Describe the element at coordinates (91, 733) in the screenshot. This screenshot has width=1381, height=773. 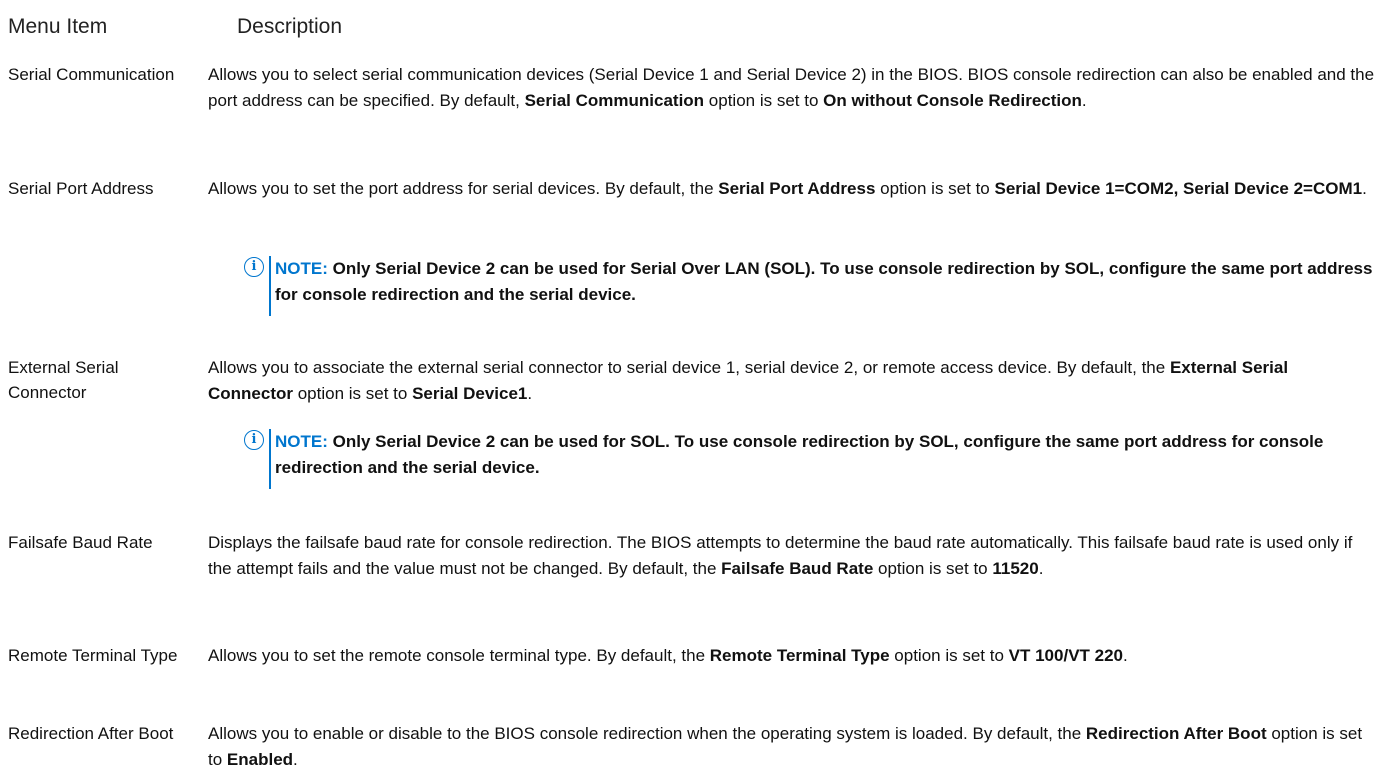
I see `row-label-redirection-after-boot: Redirection After Boot` at that location.